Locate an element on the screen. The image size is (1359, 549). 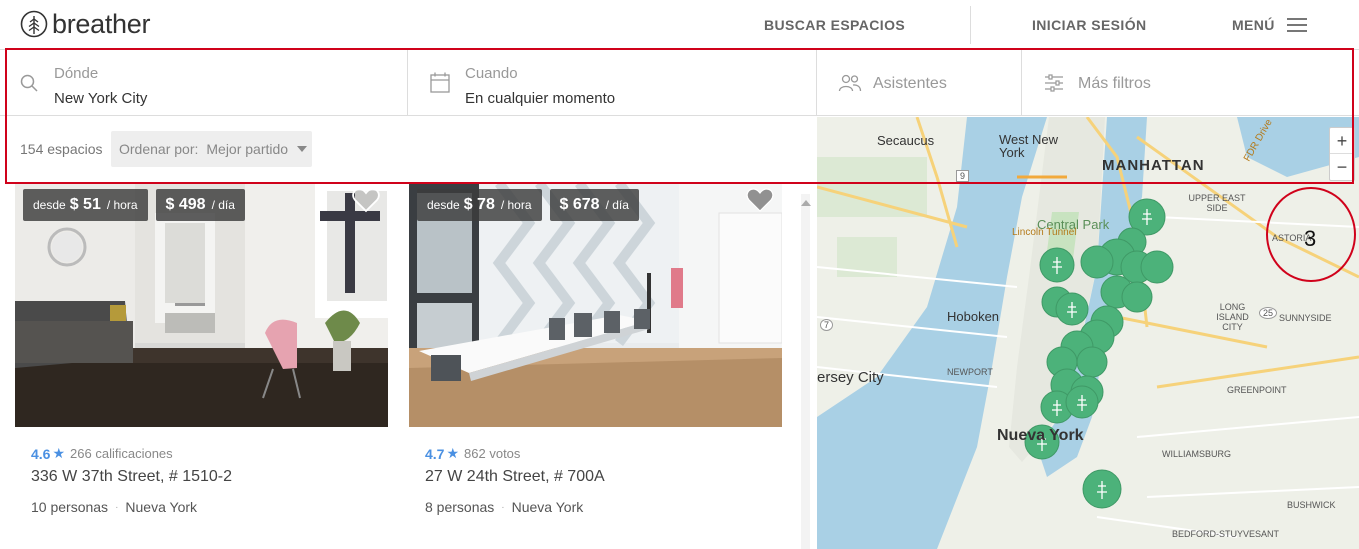
sort-label: Ordenar por: is located at coordinates (159, 149).